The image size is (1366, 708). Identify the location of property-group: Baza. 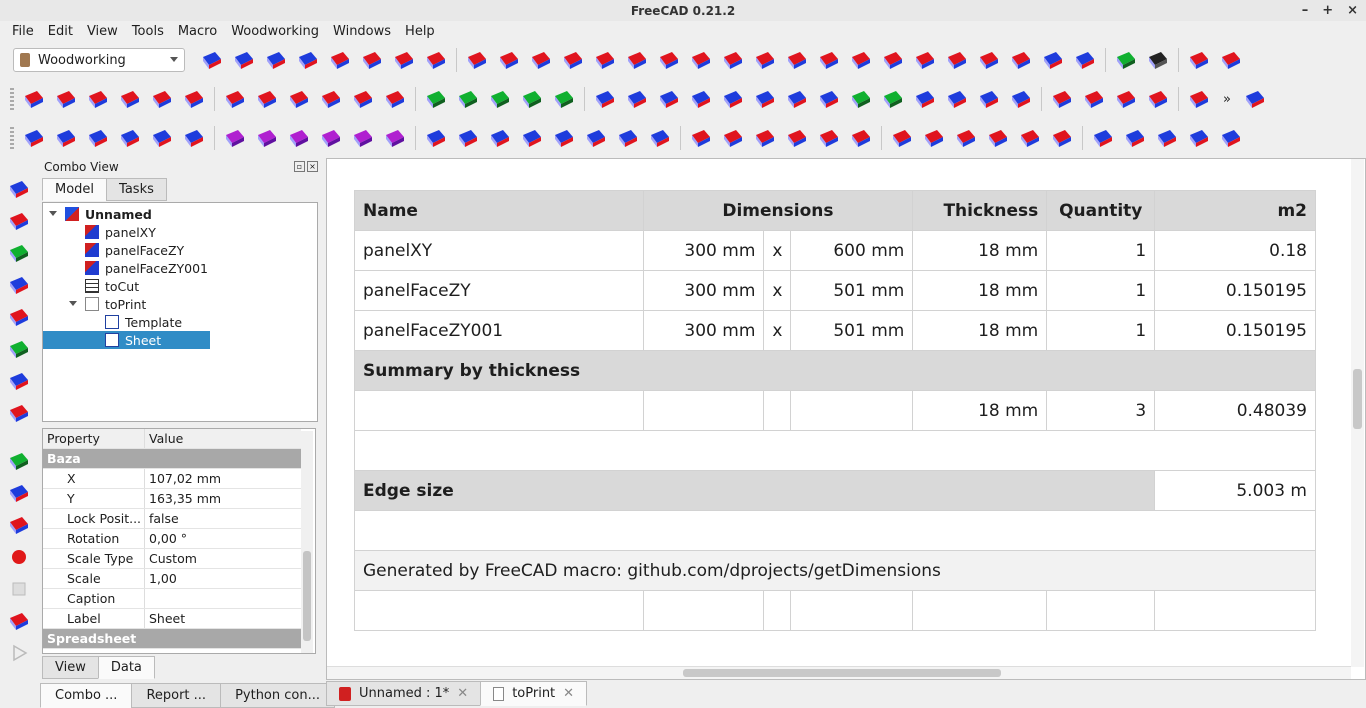
(172, 459).